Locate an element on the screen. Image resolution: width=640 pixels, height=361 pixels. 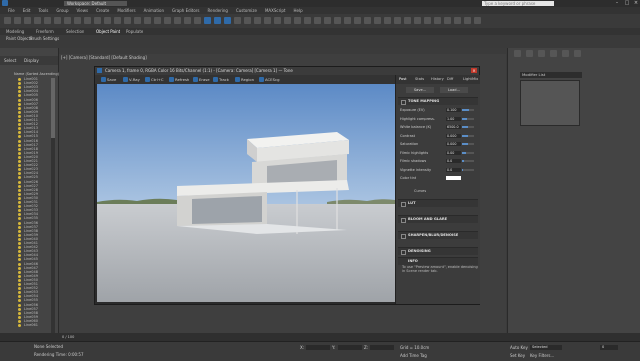
menu-item-3: Group is located at coordinates (62, 10).